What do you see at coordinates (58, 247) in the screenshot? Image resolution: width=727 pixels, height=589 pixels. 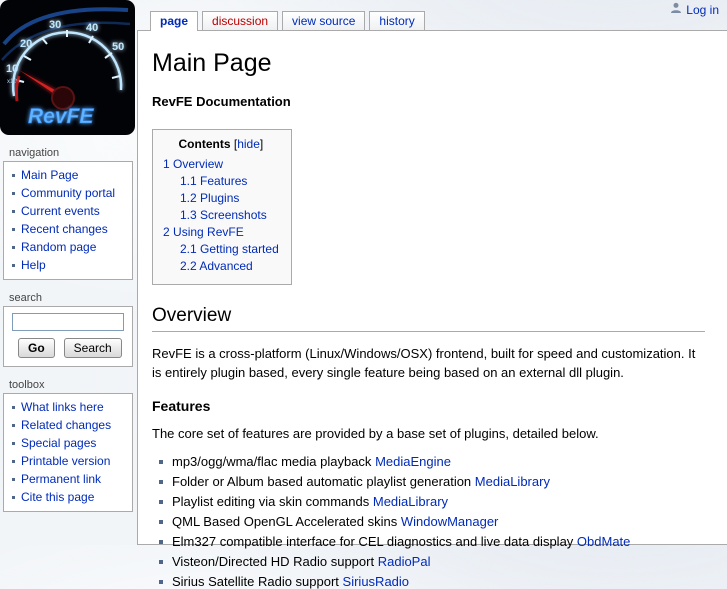 I see `sidebar-item-random-page: Random page` at bounding box center [58, 247].